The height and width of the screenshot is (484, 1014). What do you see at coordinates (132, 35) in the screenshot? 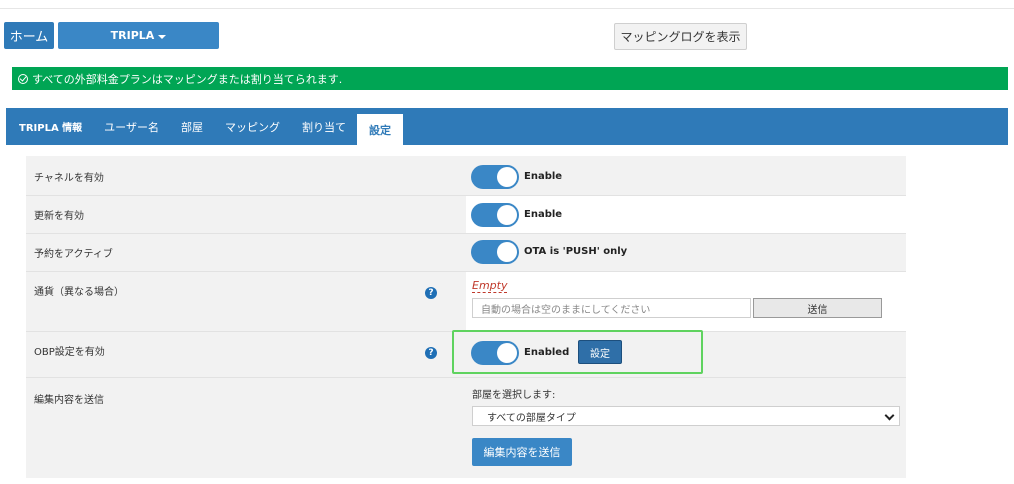
I see `property-dropdown-label: TRIPLA` at bounding box center [132, 35].